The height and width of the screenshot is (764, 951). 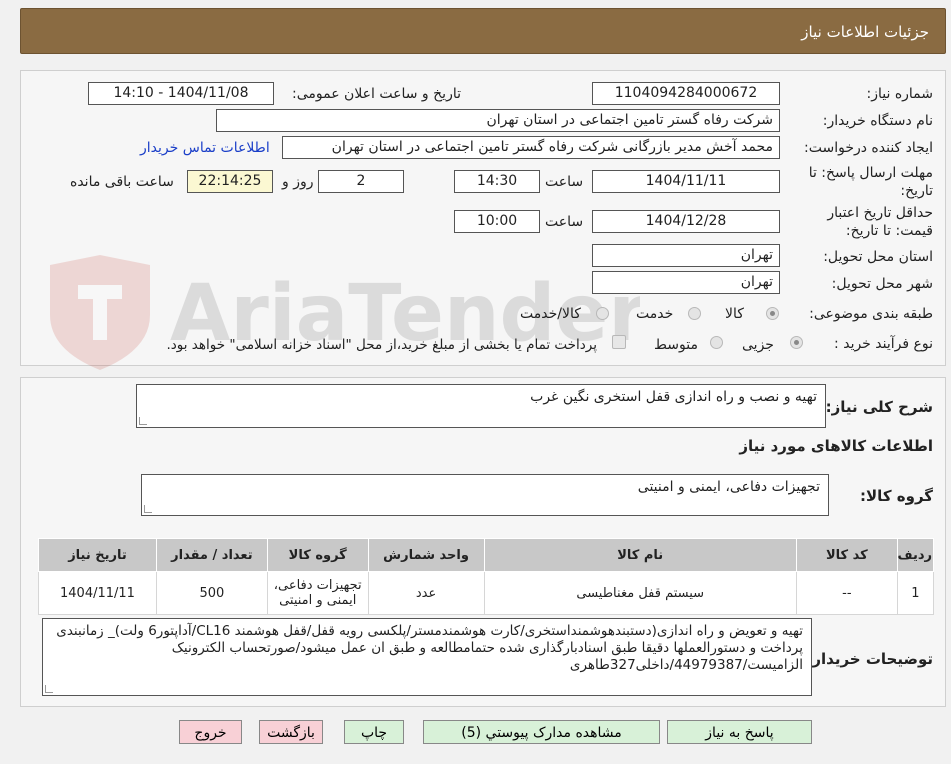 What do you see at coordinates (739, 732) in the screenshot?
I see `reply-button: پاسخ به نیاز` at bounding box center [739, 732].